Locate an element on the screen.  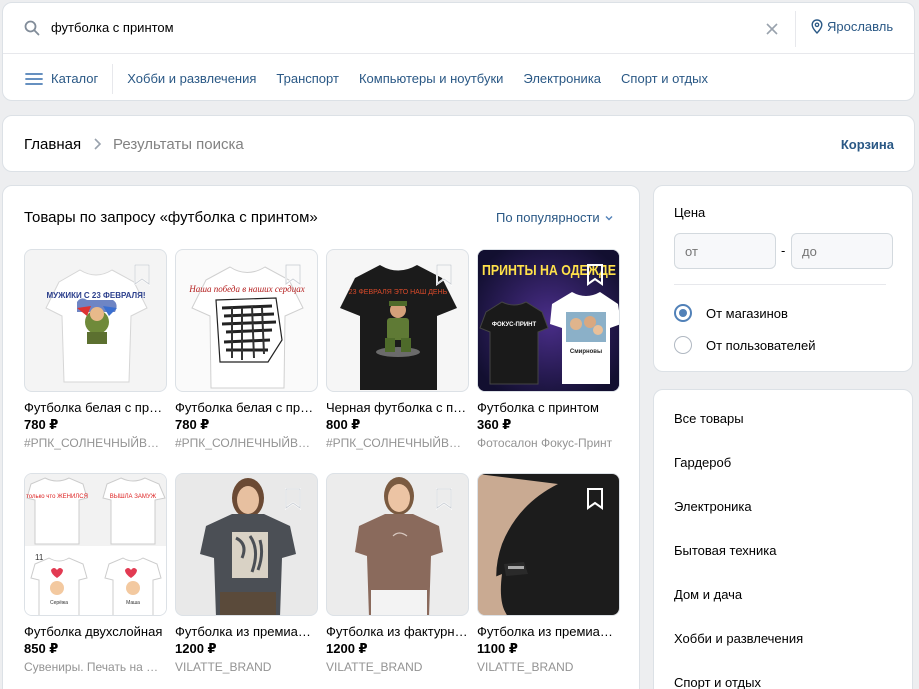
product-name: Футболка двухслойная is located at coordinates (93, 631).